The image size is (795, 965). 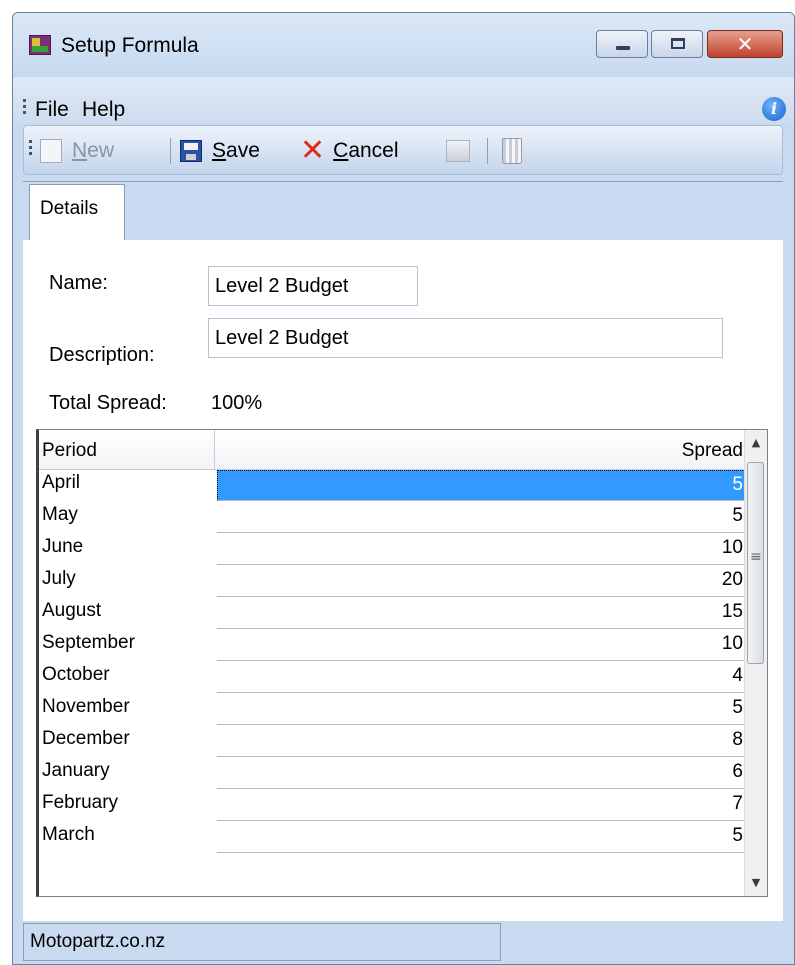 I want to click on cancel-button: ✕ Cancel, so click(x=349, y=151).